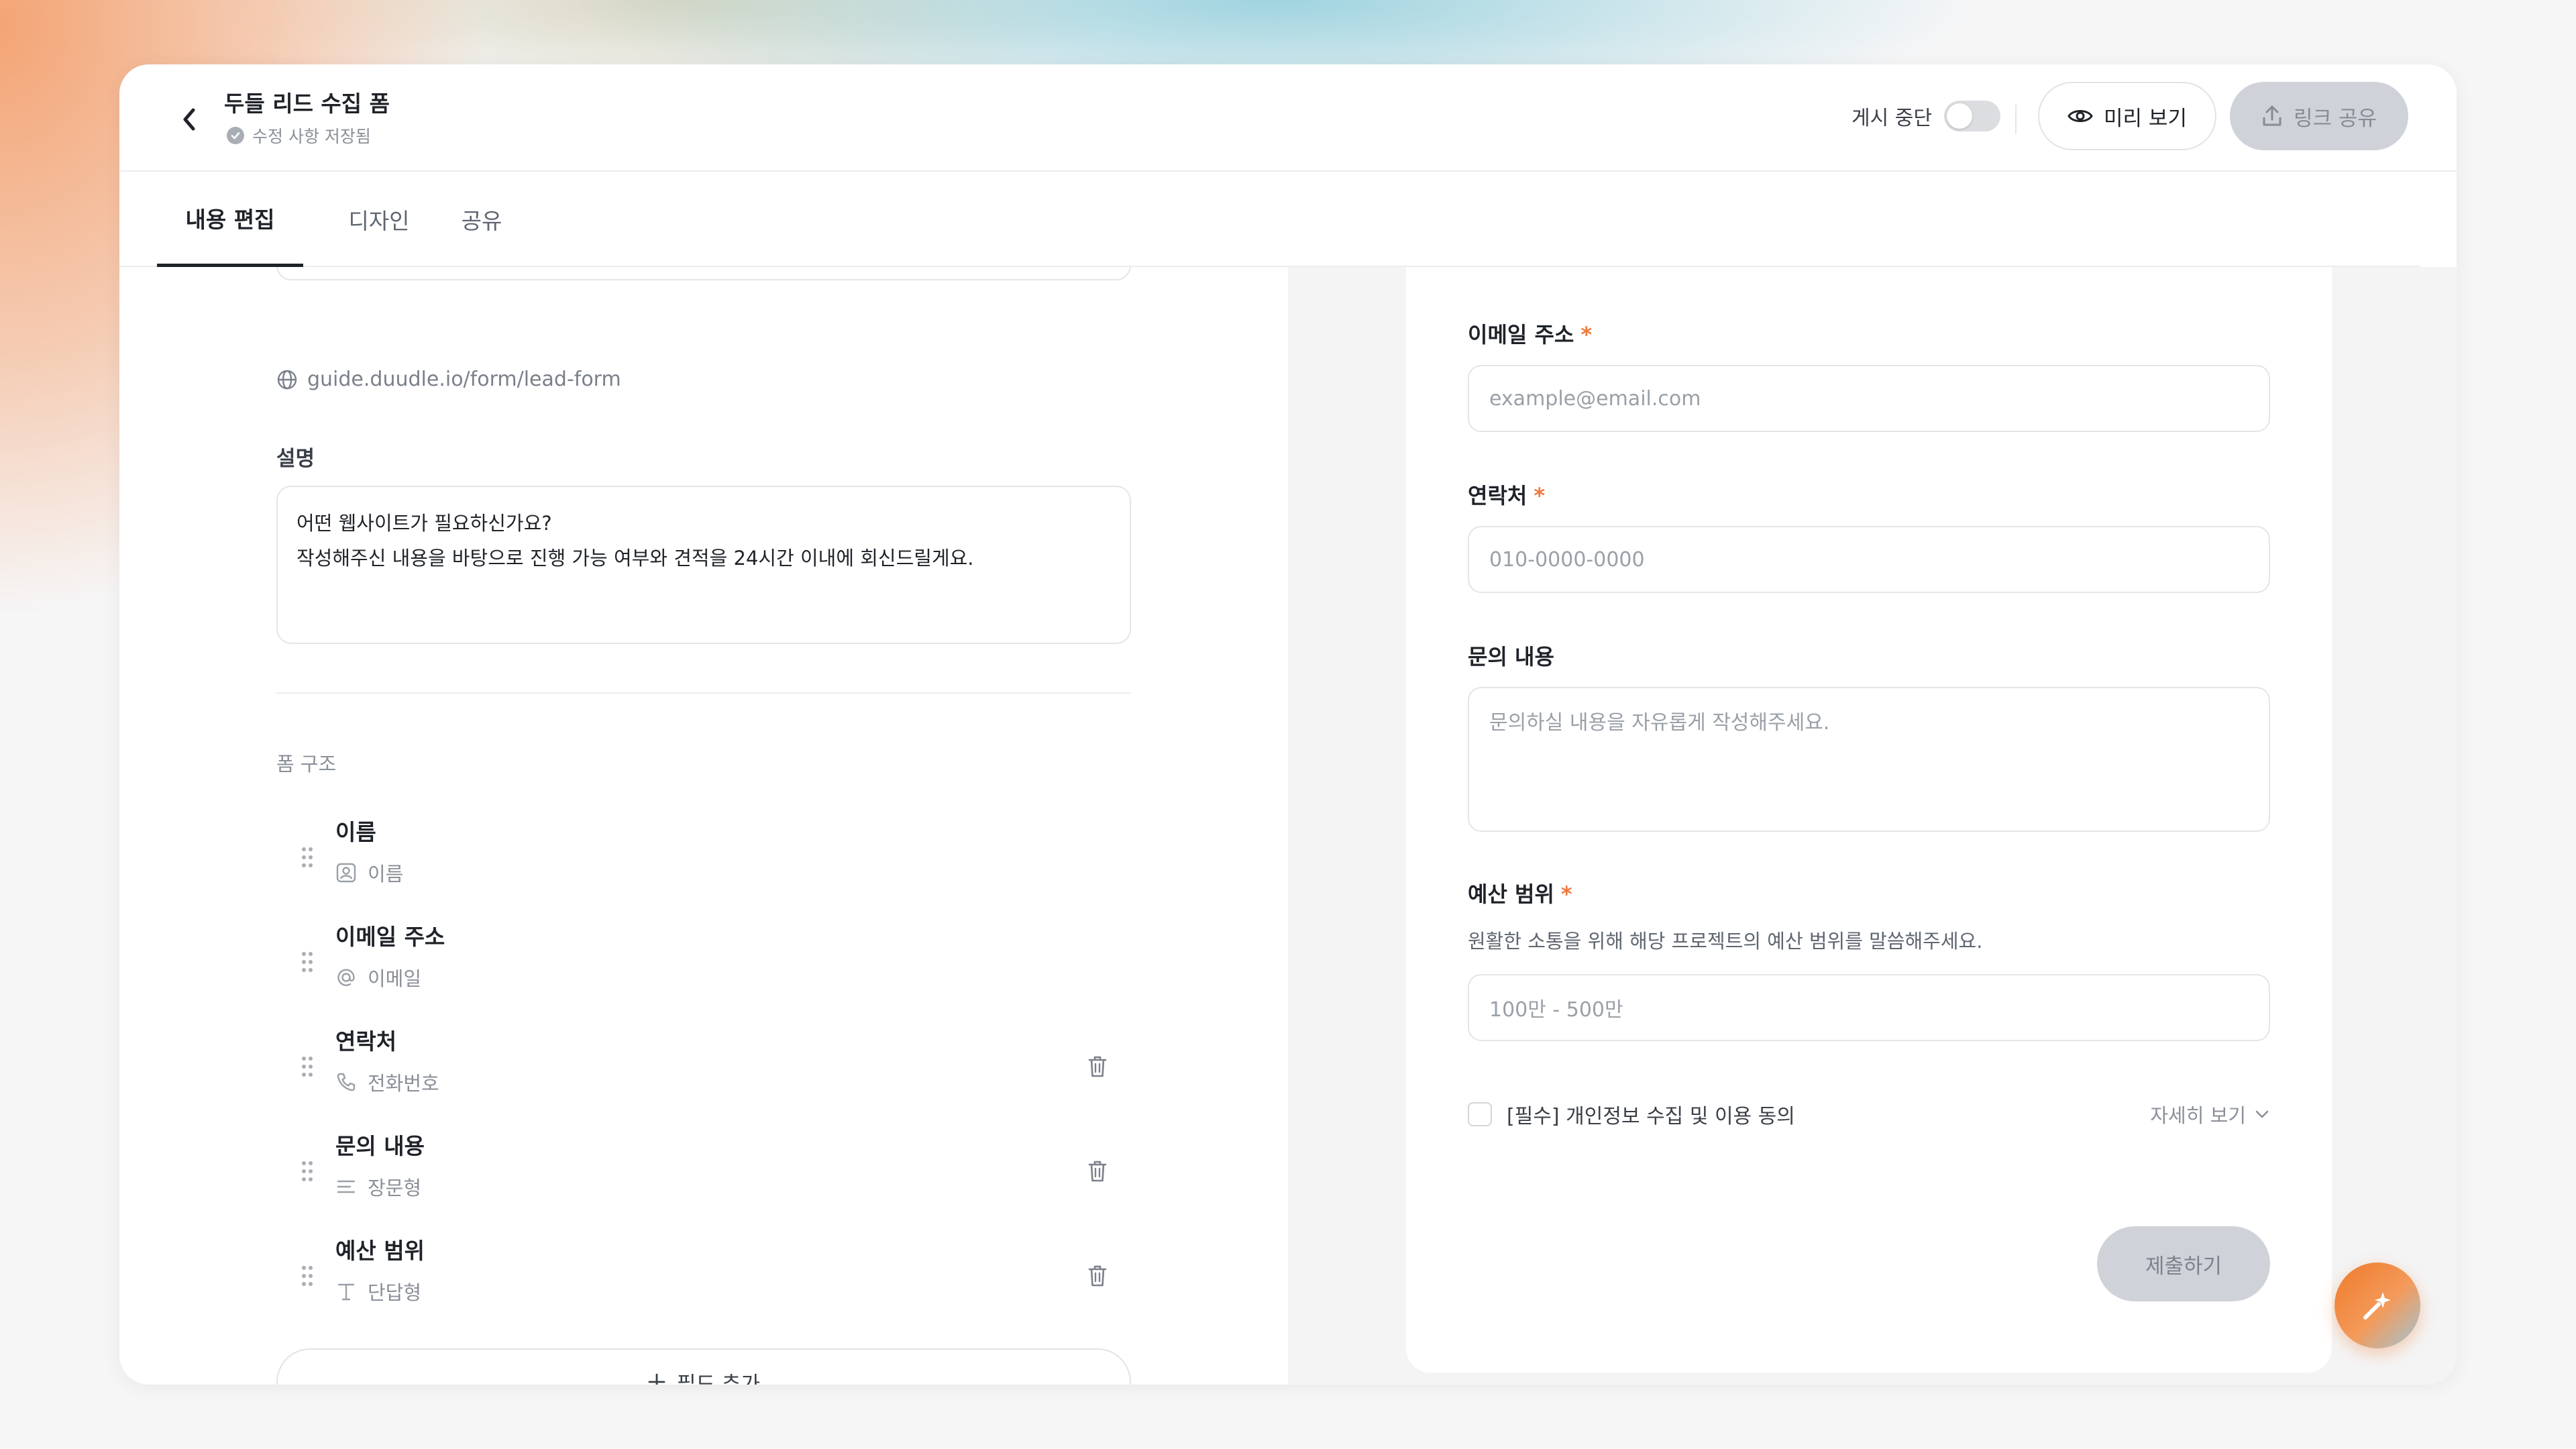 Image resolution: width=2576 pixels, height=1449 pixels. What do you see at coordinates (346, 1186) in the screenshot?
I see `paragraph-icon` at bounding box center [346, 1186].